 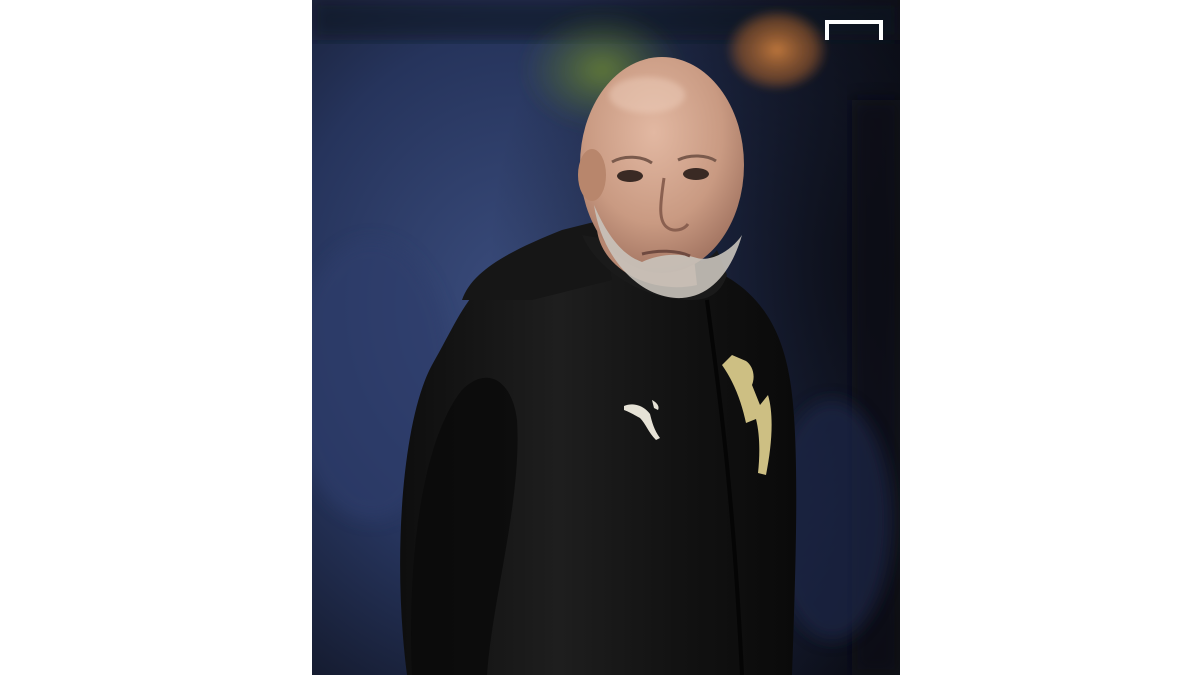 What do you see at coordinates (696, 174) in the screenshot?
I see `right-eye` at bounding box center [696, 174].